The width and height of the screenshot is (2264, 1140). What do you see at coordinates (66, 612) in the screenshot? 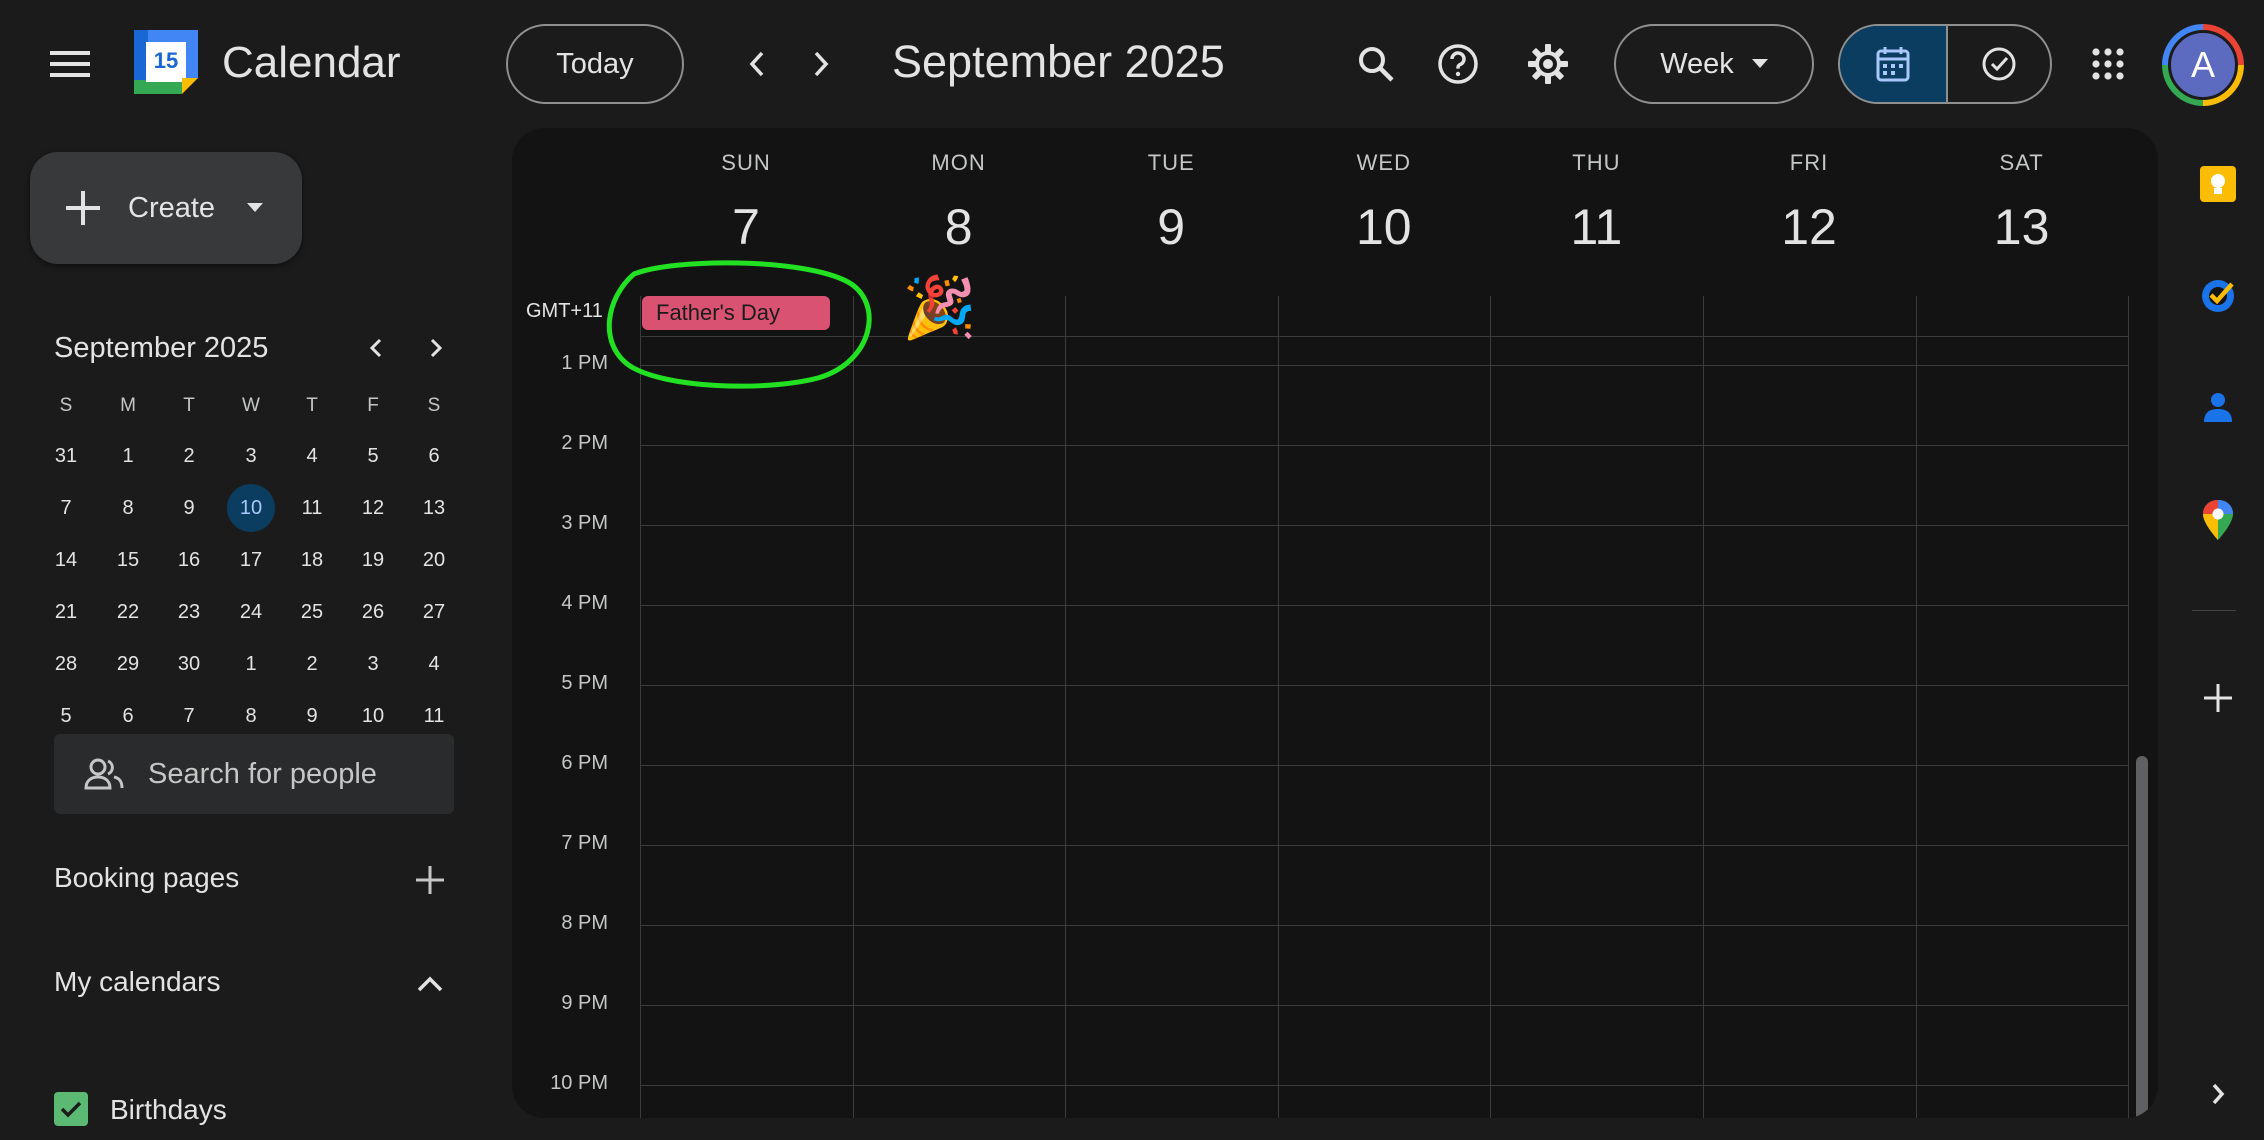
I see `mini-day: 21` at bounding box center [66, 612].